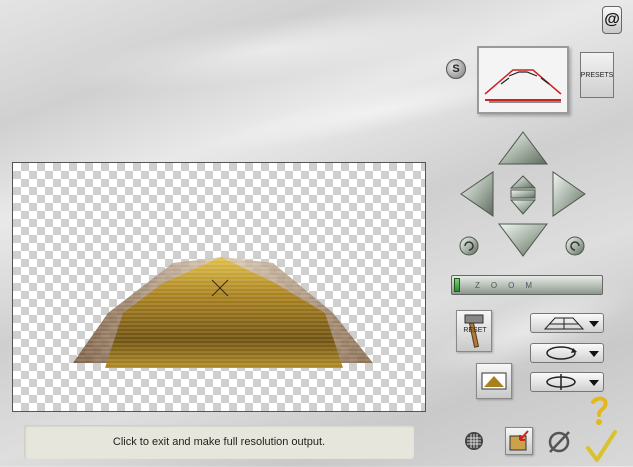 The height and width of the screenshot is (467, 633). Describe the element at coordinates (477, 194) in the screenshot. I see `arrow-left-icon` at that location.